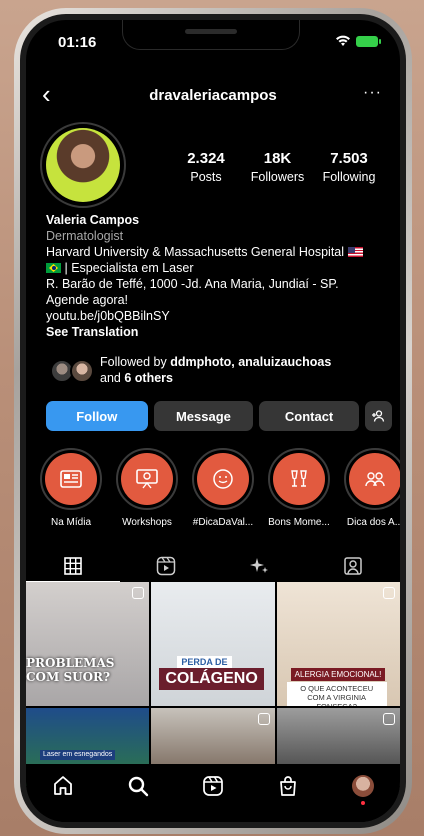  What do you see at coordinates (277, 177) in the screenshot?
I see `stat-followers-label: Followers` at bounding box center [277, 177].